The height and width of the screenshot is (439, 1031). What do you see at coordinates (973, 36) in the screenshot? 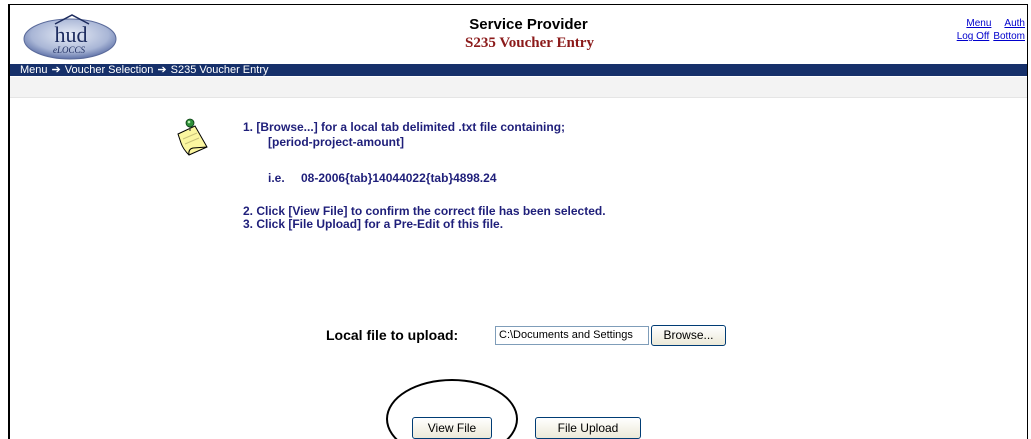
I see `log-off-link: Log Off` at bounding box center [973, 36].